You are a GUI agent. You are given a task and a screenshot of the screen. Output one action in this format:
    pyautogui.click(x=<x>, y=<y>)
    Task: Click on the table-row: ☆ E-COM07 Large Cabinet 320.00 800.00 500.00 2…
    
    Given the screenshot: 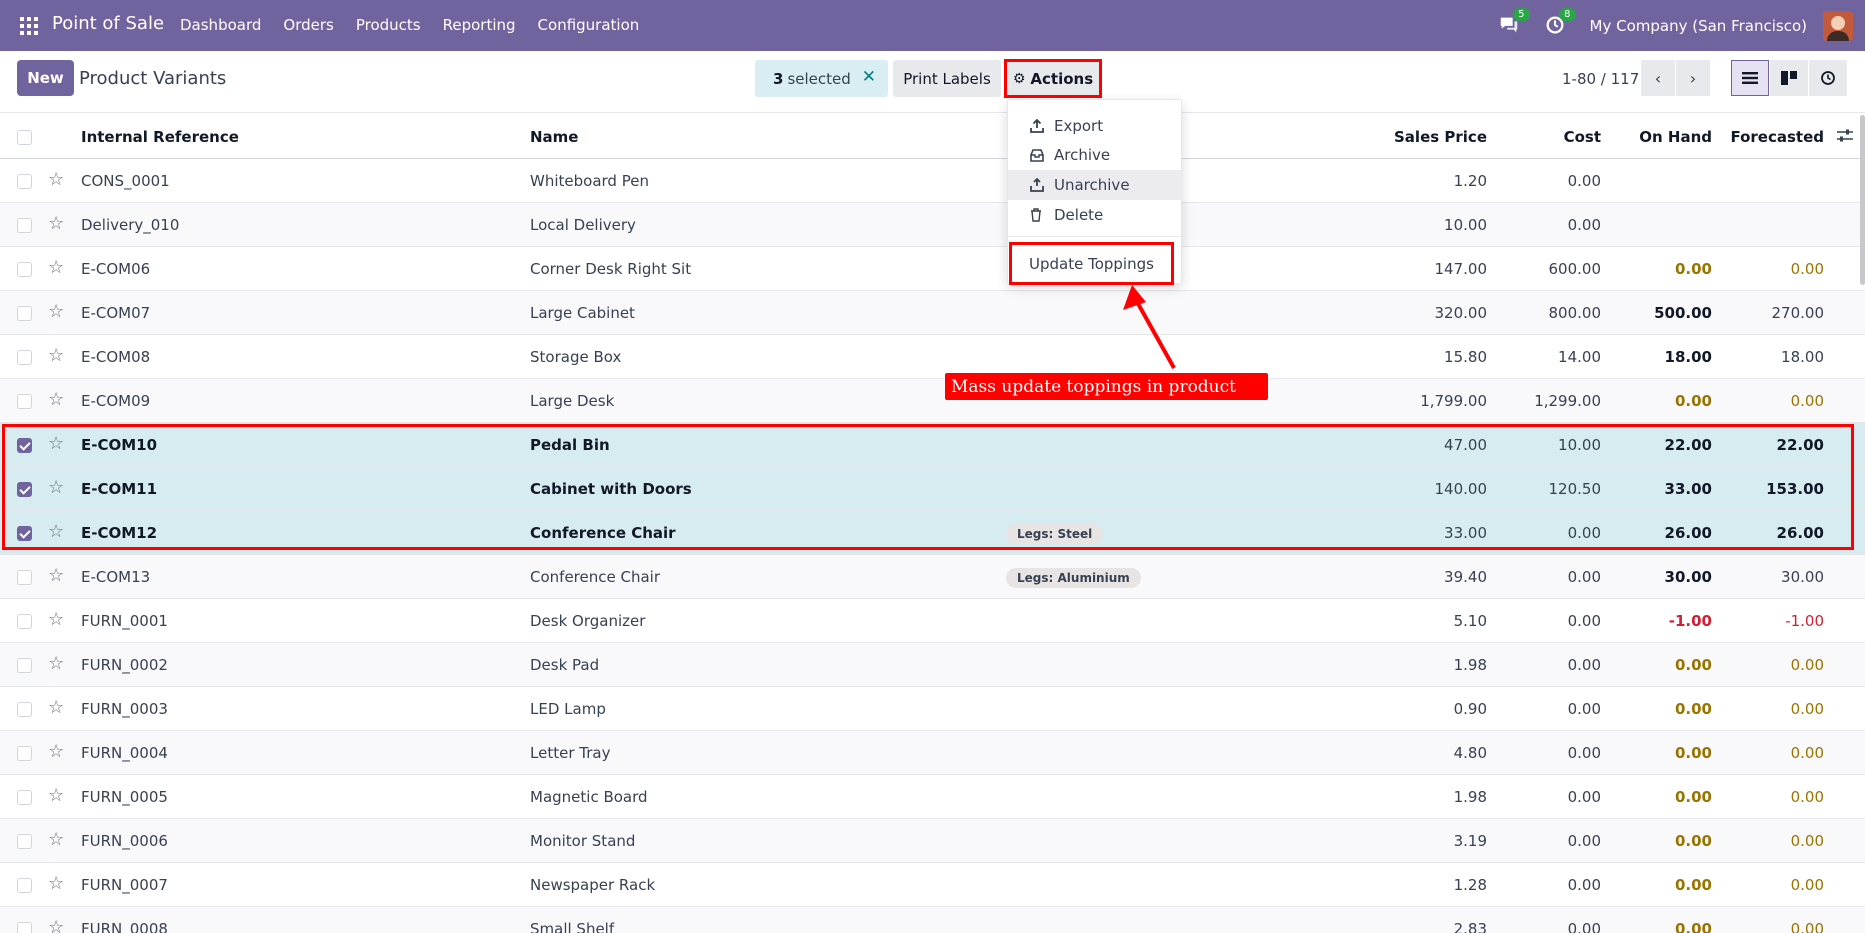 What is the action you would take?
    pyautogui.click(x=932, y=313)
    